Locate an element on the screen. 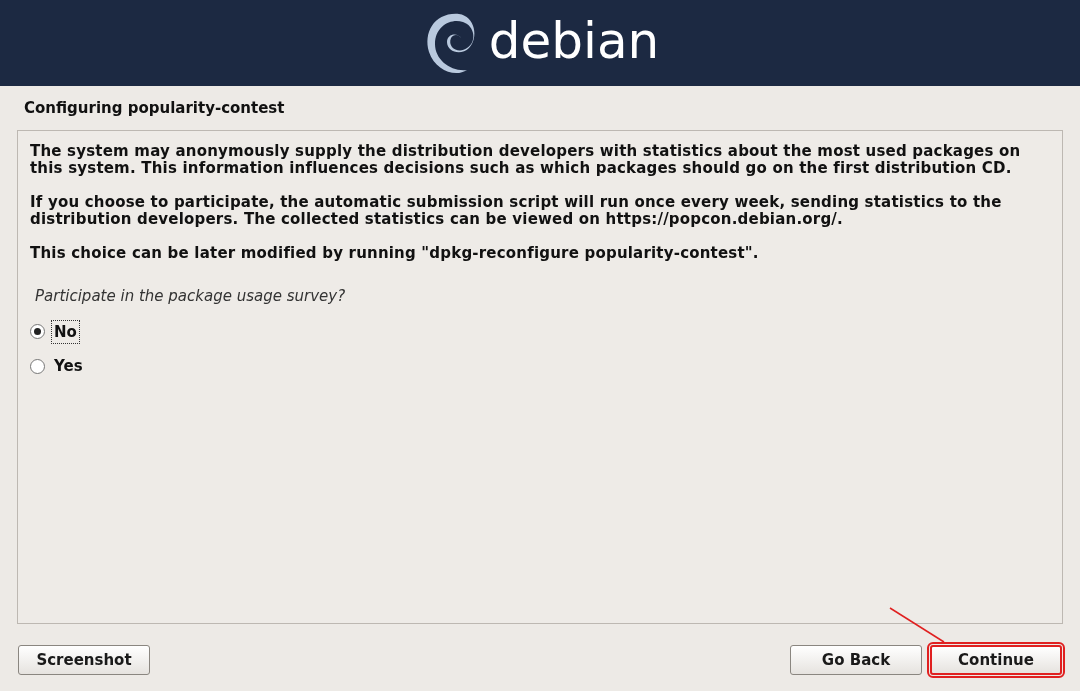 This screenshot has width=1080, height=691. logo-wordmark: debian is located at coordinates (574, 41).